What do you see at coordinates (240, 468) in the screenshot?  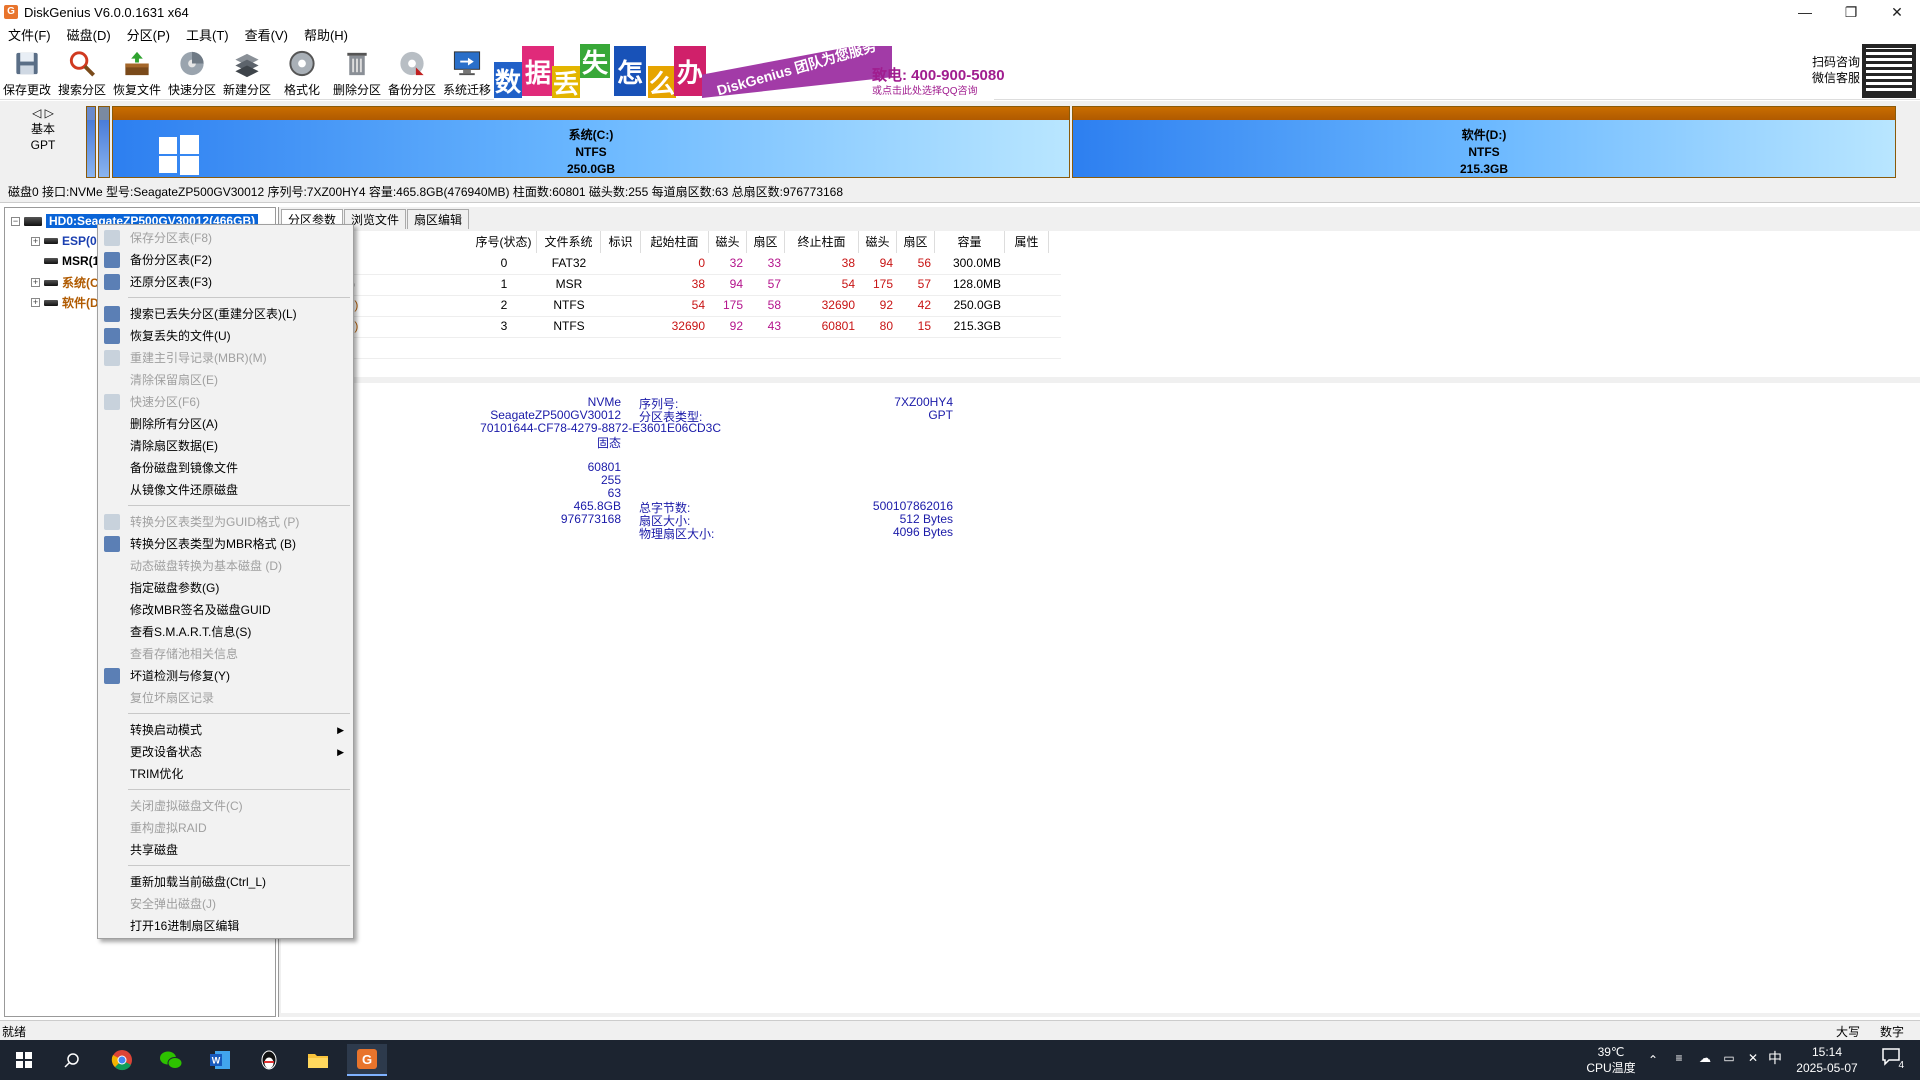 I see `context-menu-item: 备份磁盘到镜像文件` at bounding box center [240, 468].